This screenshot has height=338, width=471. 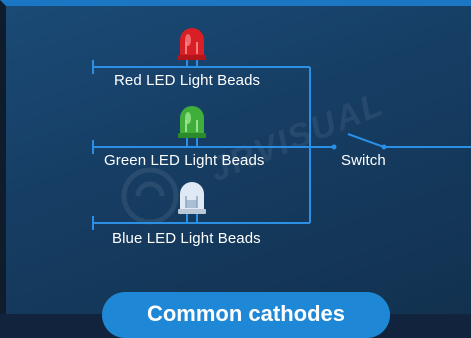 What do you see at coordinates (186, 238) in the screenshot?
I see `label-blue-led: Blue LED Light Beads` at bounding box center [186, 238].